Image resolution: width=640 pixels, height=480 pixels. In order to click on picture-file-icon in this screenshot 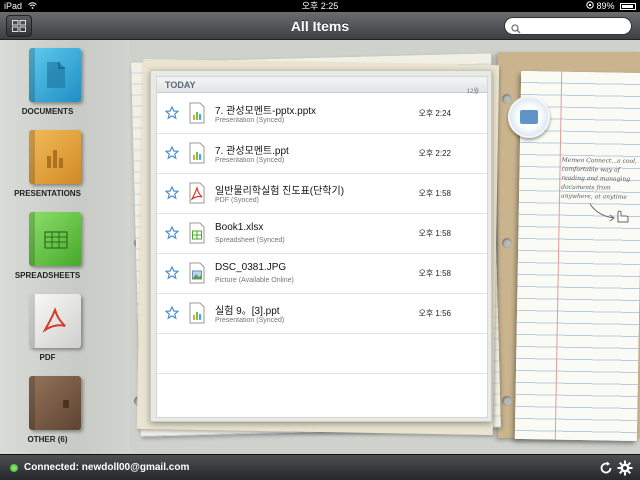, I will do `click(197, 275)`.